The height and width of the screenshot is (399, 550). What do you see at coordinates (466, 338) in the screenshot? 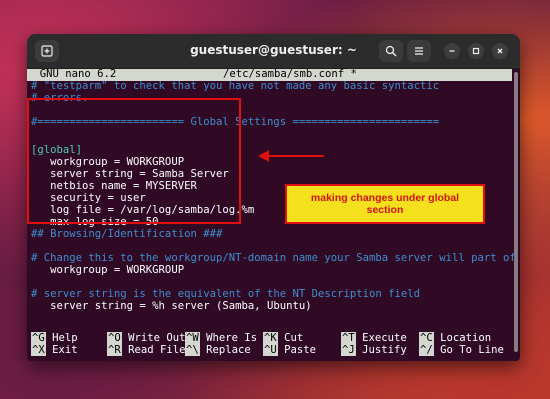
I see `shortcut-label: Location` at bounding box center [466, 338].